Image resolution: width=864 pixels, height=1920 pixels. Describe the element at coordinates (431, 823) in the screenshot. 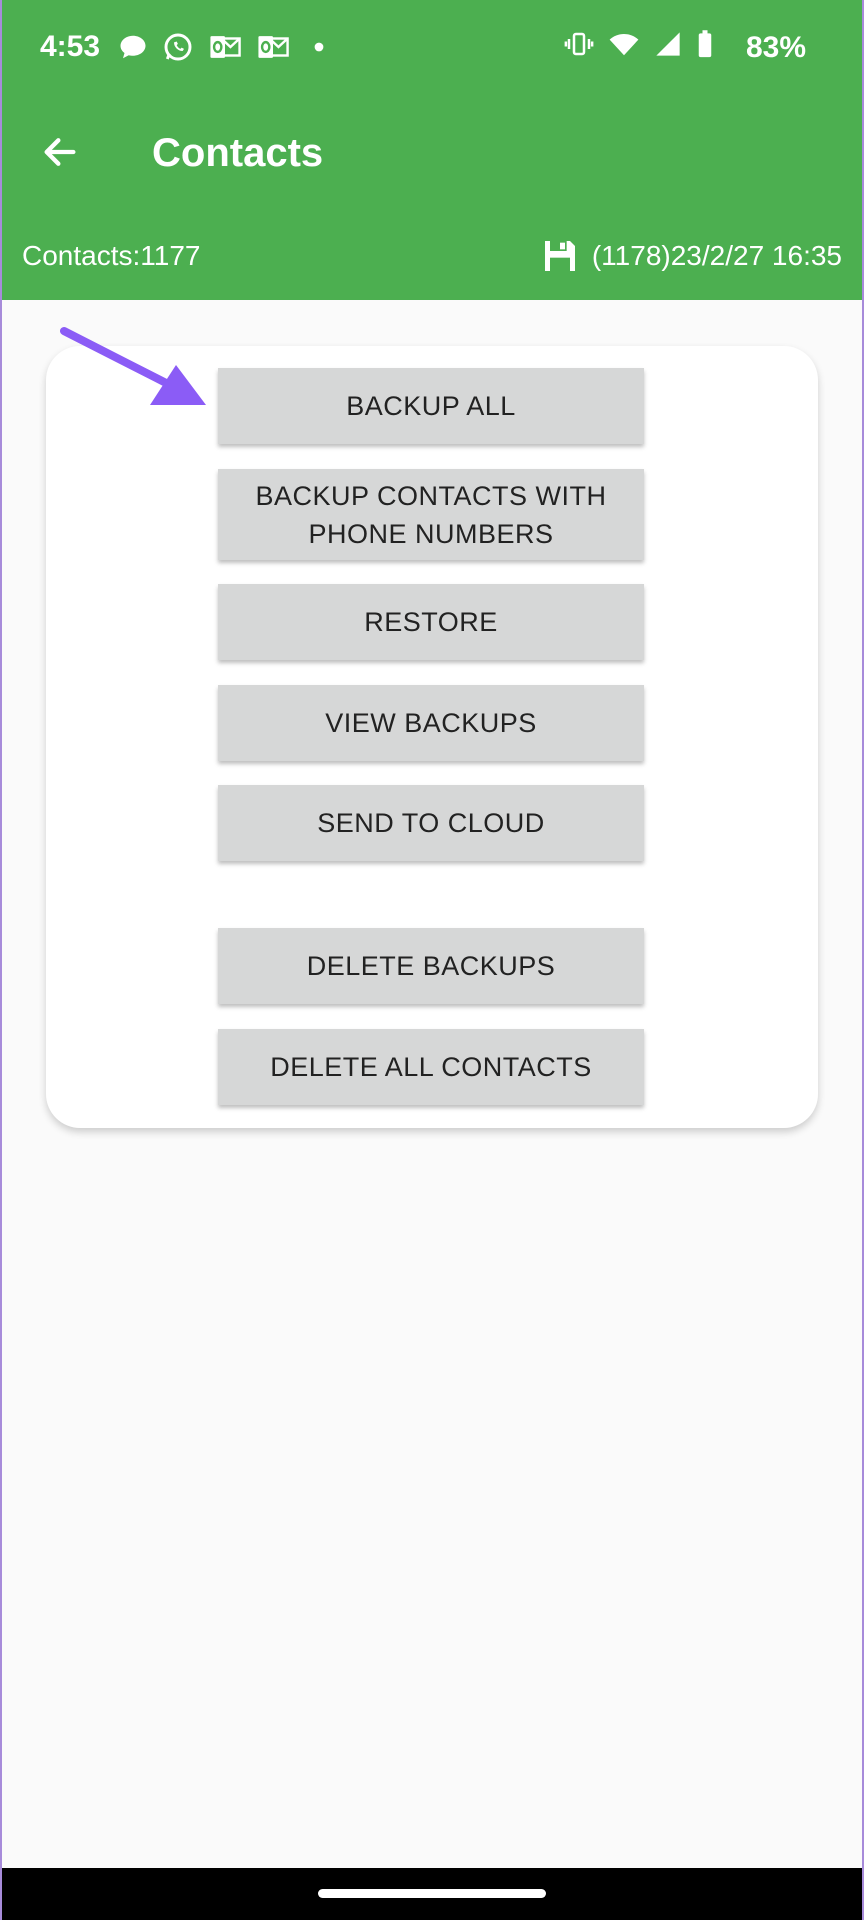

I see `send-to-cloud-button: SEND TO CLOUD` at that location.